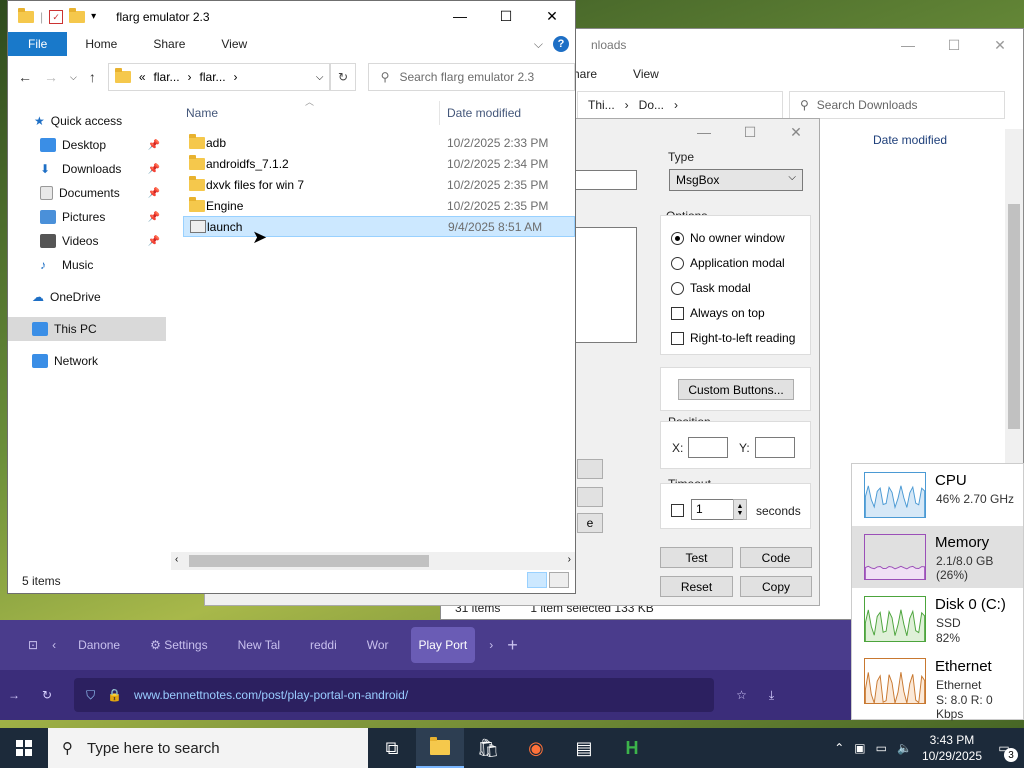 This screenshot has height=768, width=1024. What do you see at coordinates (25, 77) in the screenshot?
I see `back-arrow-icon: ←` at bounding box center [25, 77].